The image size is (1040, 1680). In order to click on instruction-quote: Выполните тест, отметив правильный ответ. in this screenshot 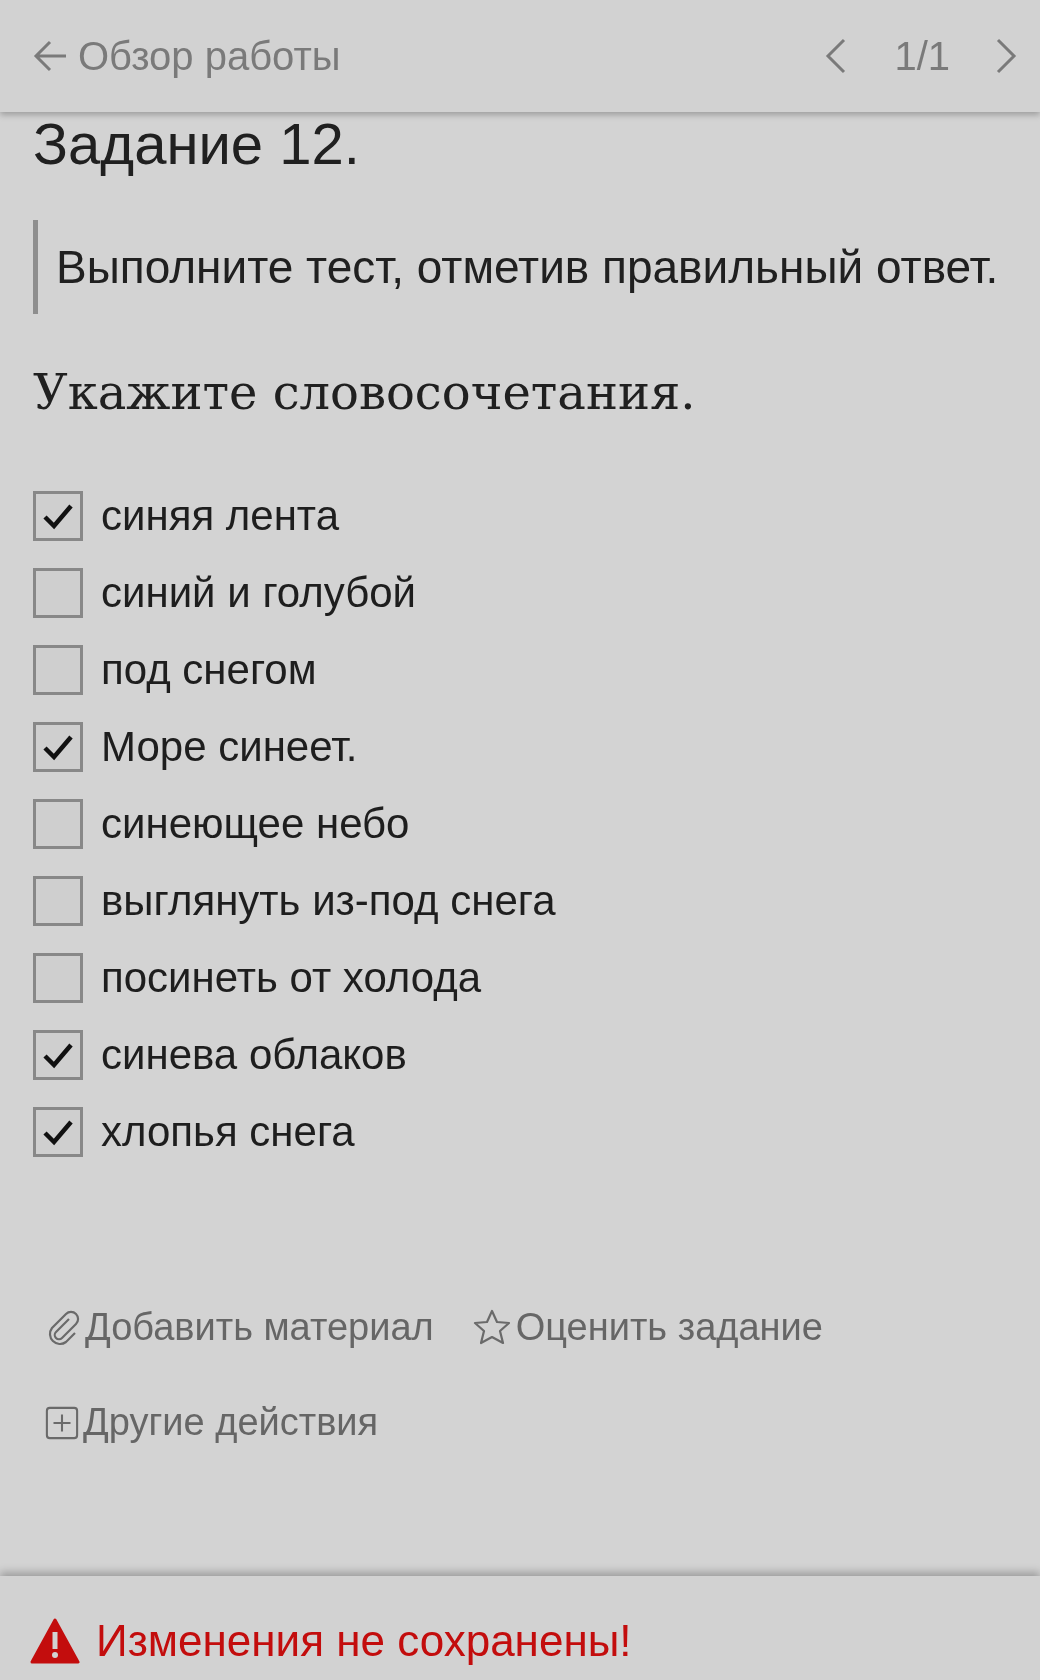, I will do `click(520, 267)`.